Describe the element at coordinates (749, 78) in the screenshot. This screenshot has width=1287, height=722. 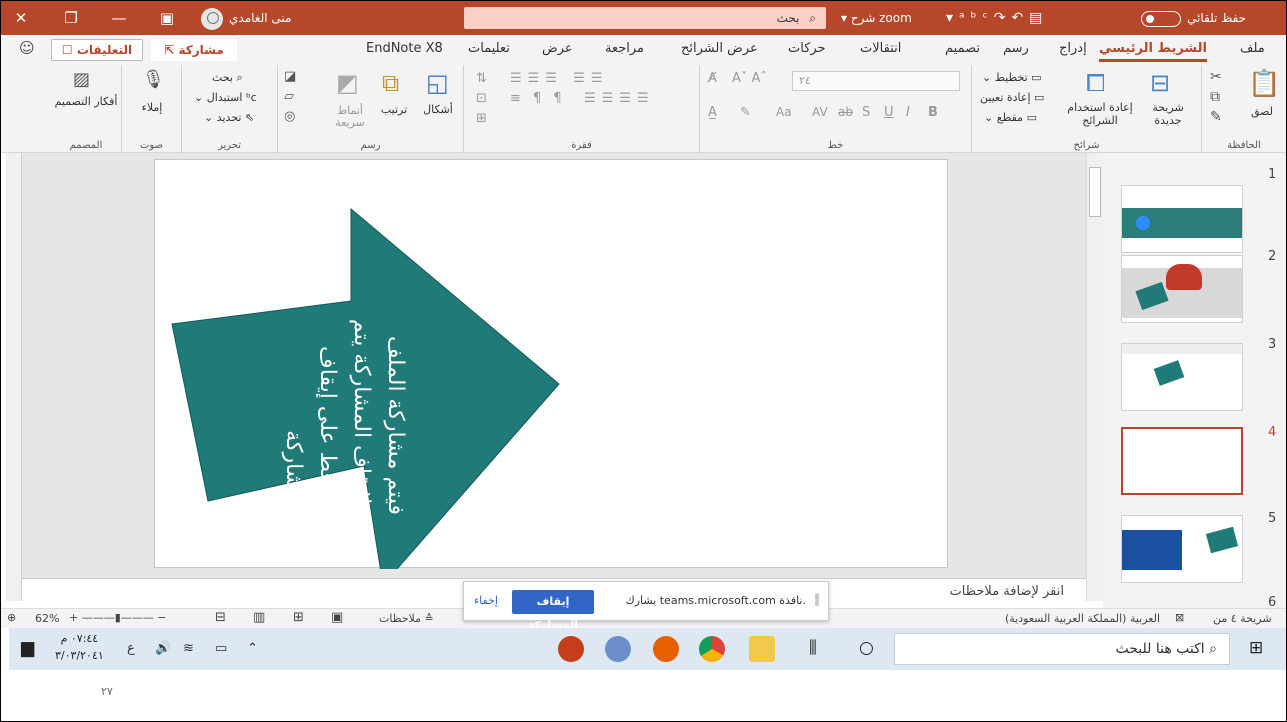
I see `font-size-buttons: Aˇ Aˆ` at that location.